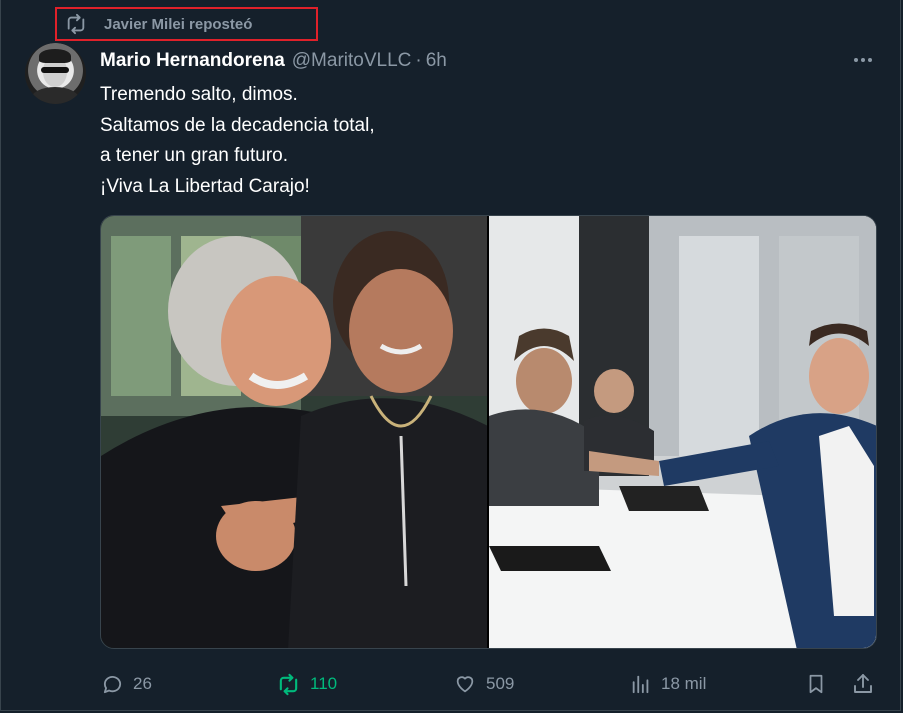 This screenshot has height=713, width=903. Describe the element at coordinates (352, 61) in the screenshot. I see `author-handle: @MaritoVLLC` at that location.